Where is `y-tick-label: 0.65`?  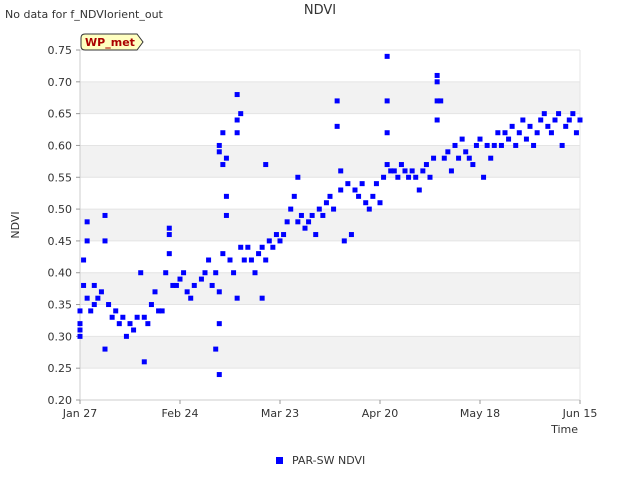
y-tick-label: 0.65 is located at coordinates (60, 114).